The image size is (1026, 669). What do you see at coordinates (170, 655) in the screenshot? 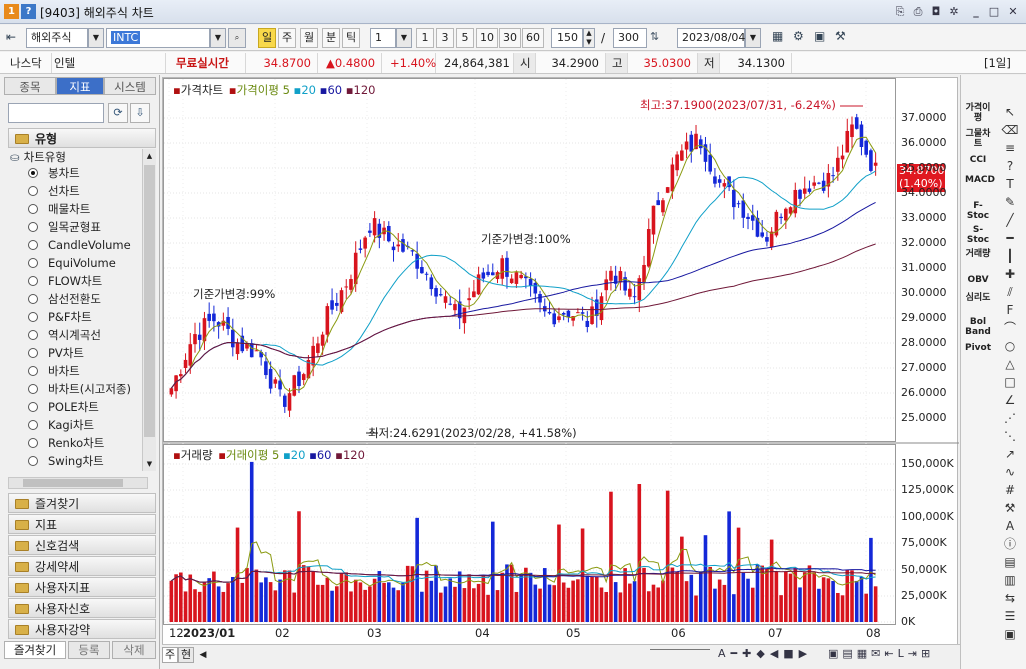
I see `tab-main: 주` at bounding box center [170, 655].